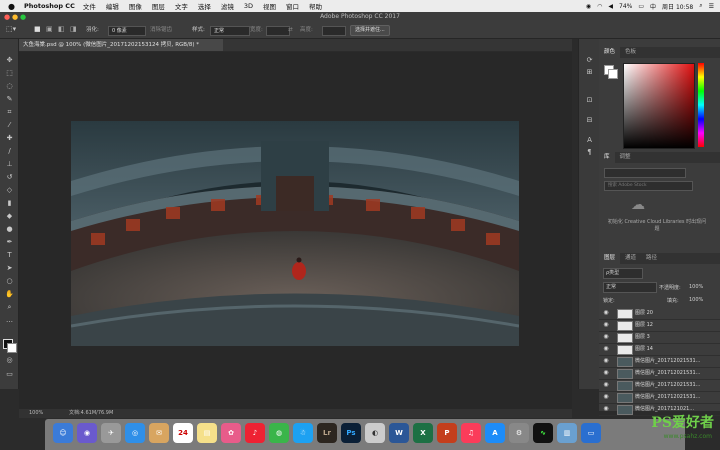 The width and height of the screenshot is (720, 450). What do you see at coordinates (599, 6) in the screenshot?
I see `wifi-icon: ◠` at bounding box center [599, 6].